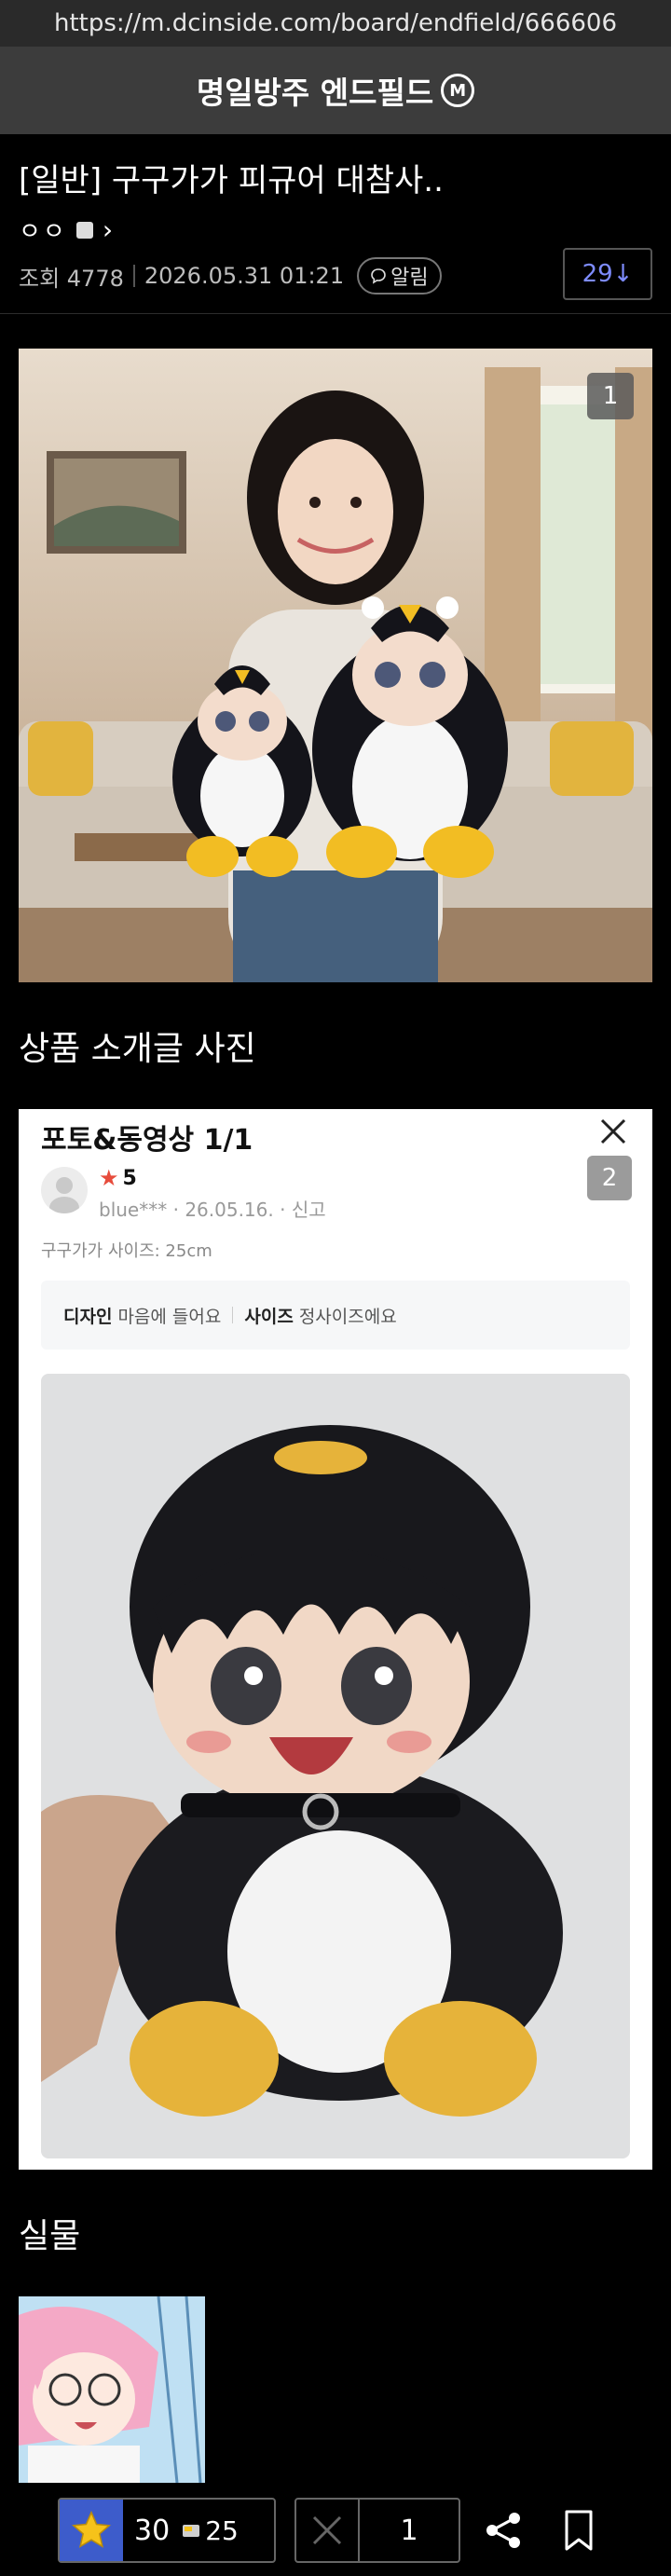 Image resolution: width=671 pixels, height=2576 pixels. I want to click on downvote-button, so click(328, 2530).